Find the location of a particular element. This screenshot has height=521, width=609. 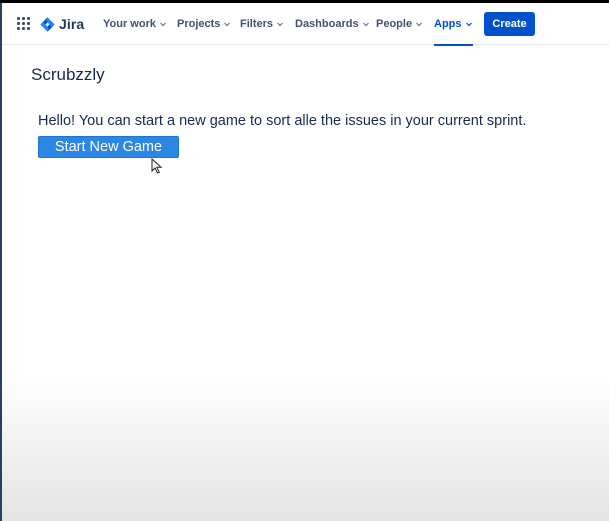

nav-your-work: Your work is located at coordinates (135, 24).